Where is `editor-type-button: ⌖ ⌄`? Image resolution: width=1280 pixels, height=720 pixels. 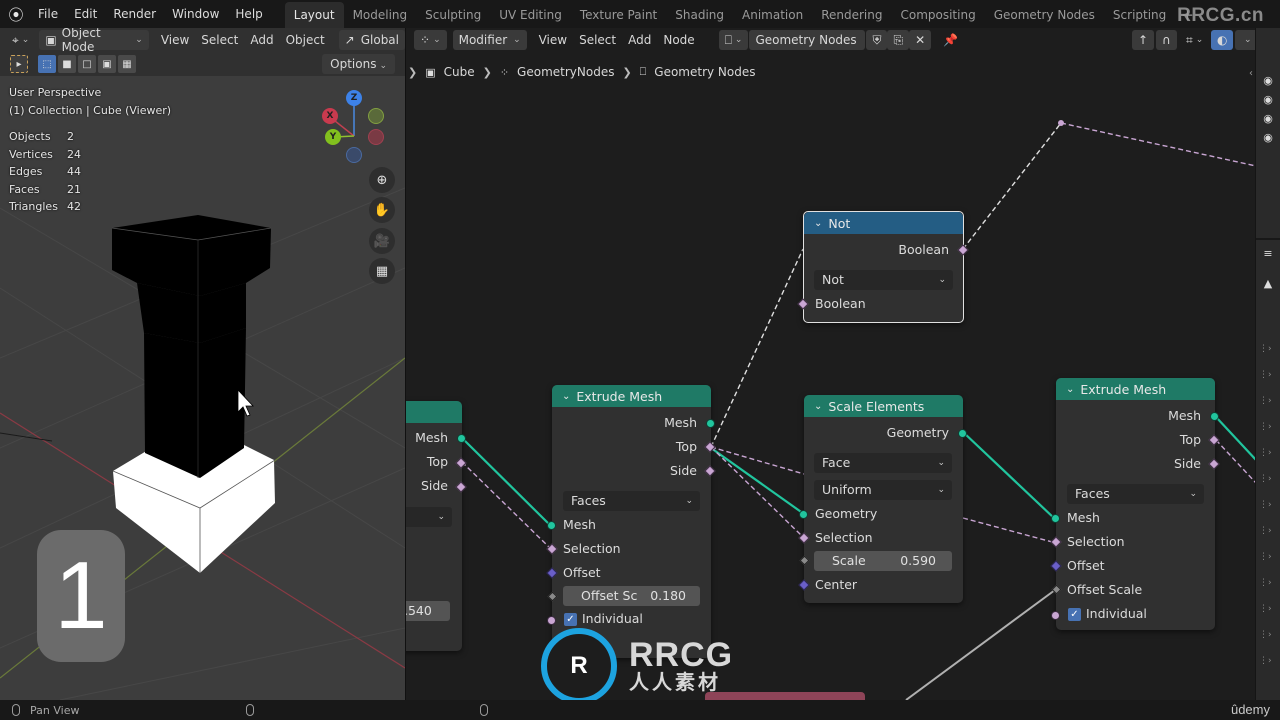 editor-type-button: ⌖ ⌄ is located at coordinates (20, 40).